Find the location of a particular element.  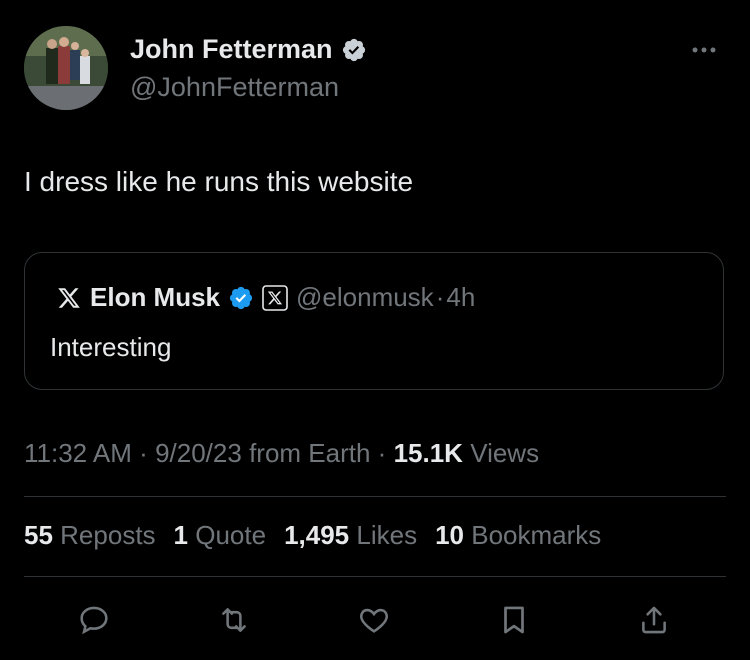

bookmarks-count: 10 is located at coordinates (450, 535).